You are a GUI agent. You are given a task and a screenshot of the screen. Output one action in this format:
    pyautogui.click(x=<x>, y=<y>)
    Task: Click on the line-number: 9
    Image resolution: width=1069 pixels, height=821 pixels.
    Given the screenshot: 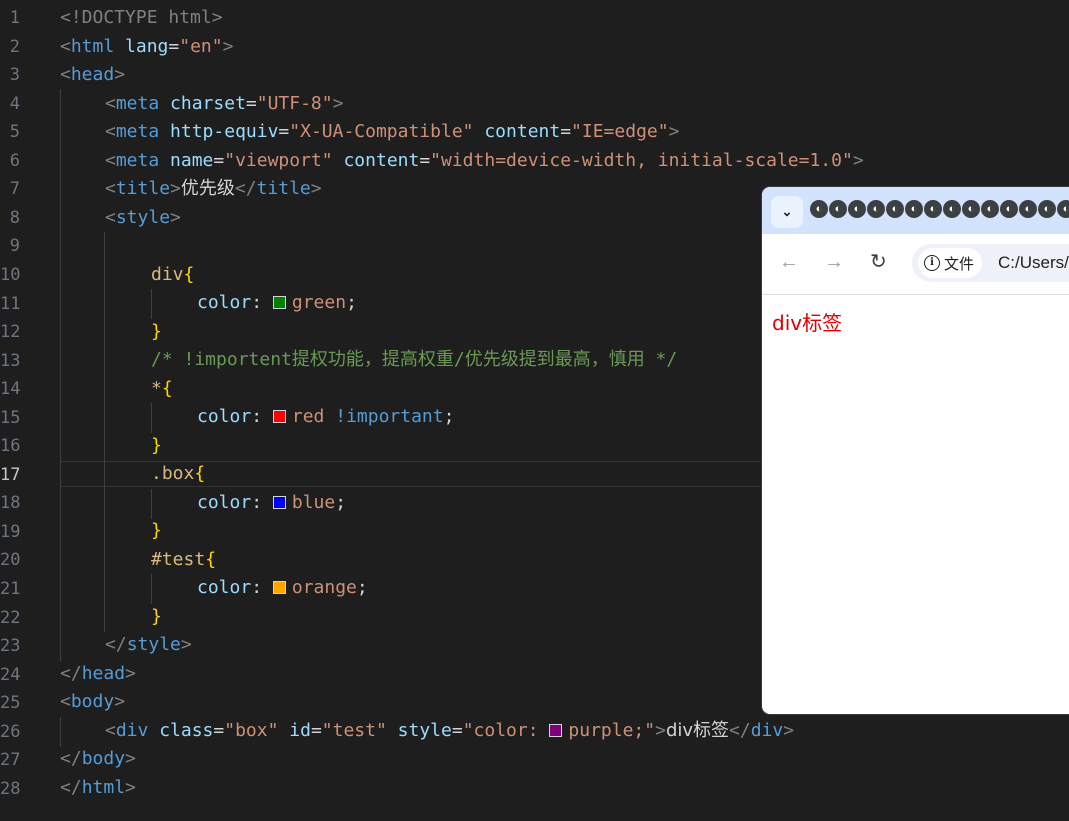 What is the action you would take?
    pyautogui.click(x=14, y=246)
    